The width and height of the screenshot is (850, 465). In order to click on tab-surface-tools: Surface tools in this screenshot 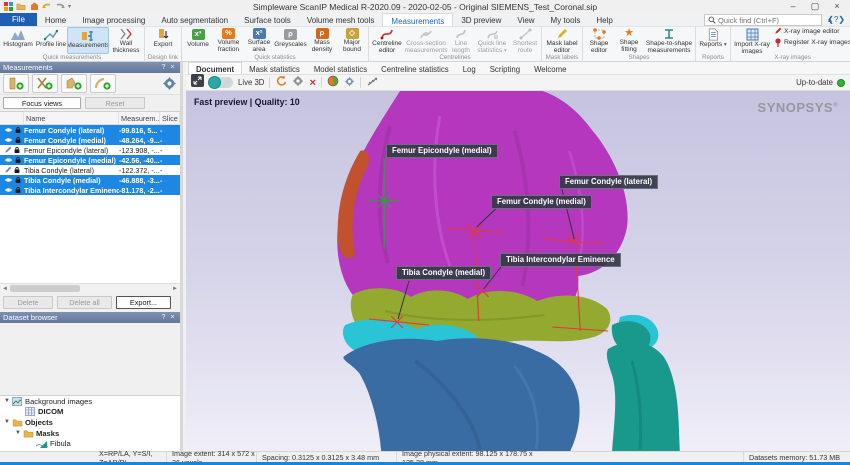, I will do `click(267, 19)`.